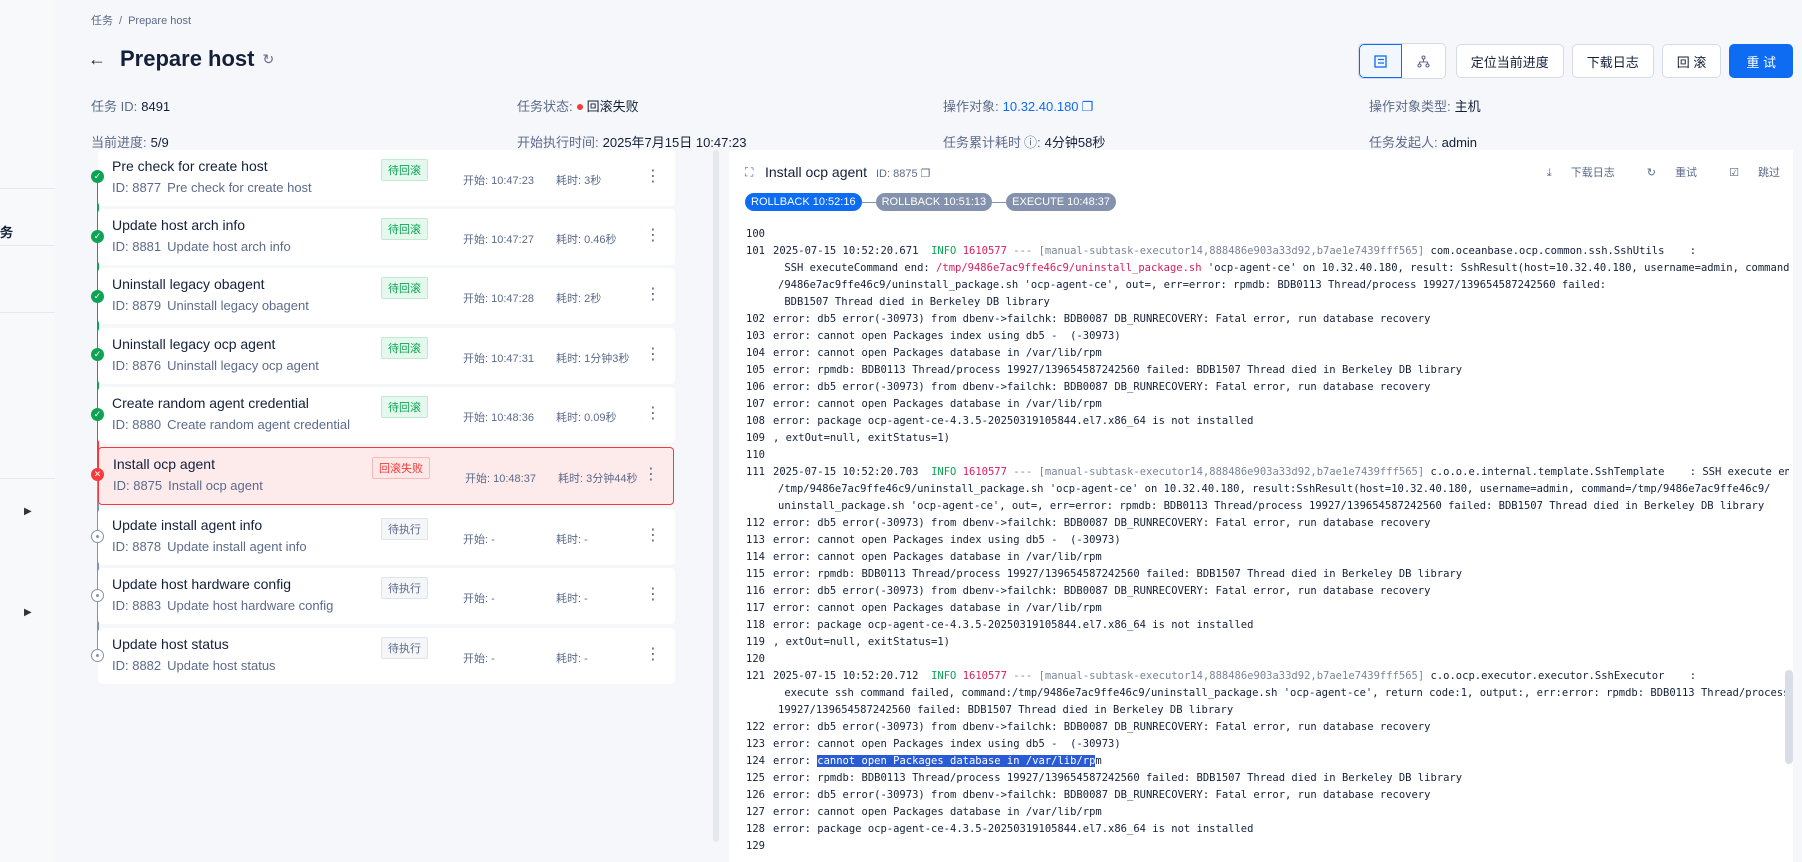 This screenshot has width=1802, height=862. Describe the element at coordinates (498, 418) in the screenshot. I see `subtask-start: 开始: 10:48:36` at that location.